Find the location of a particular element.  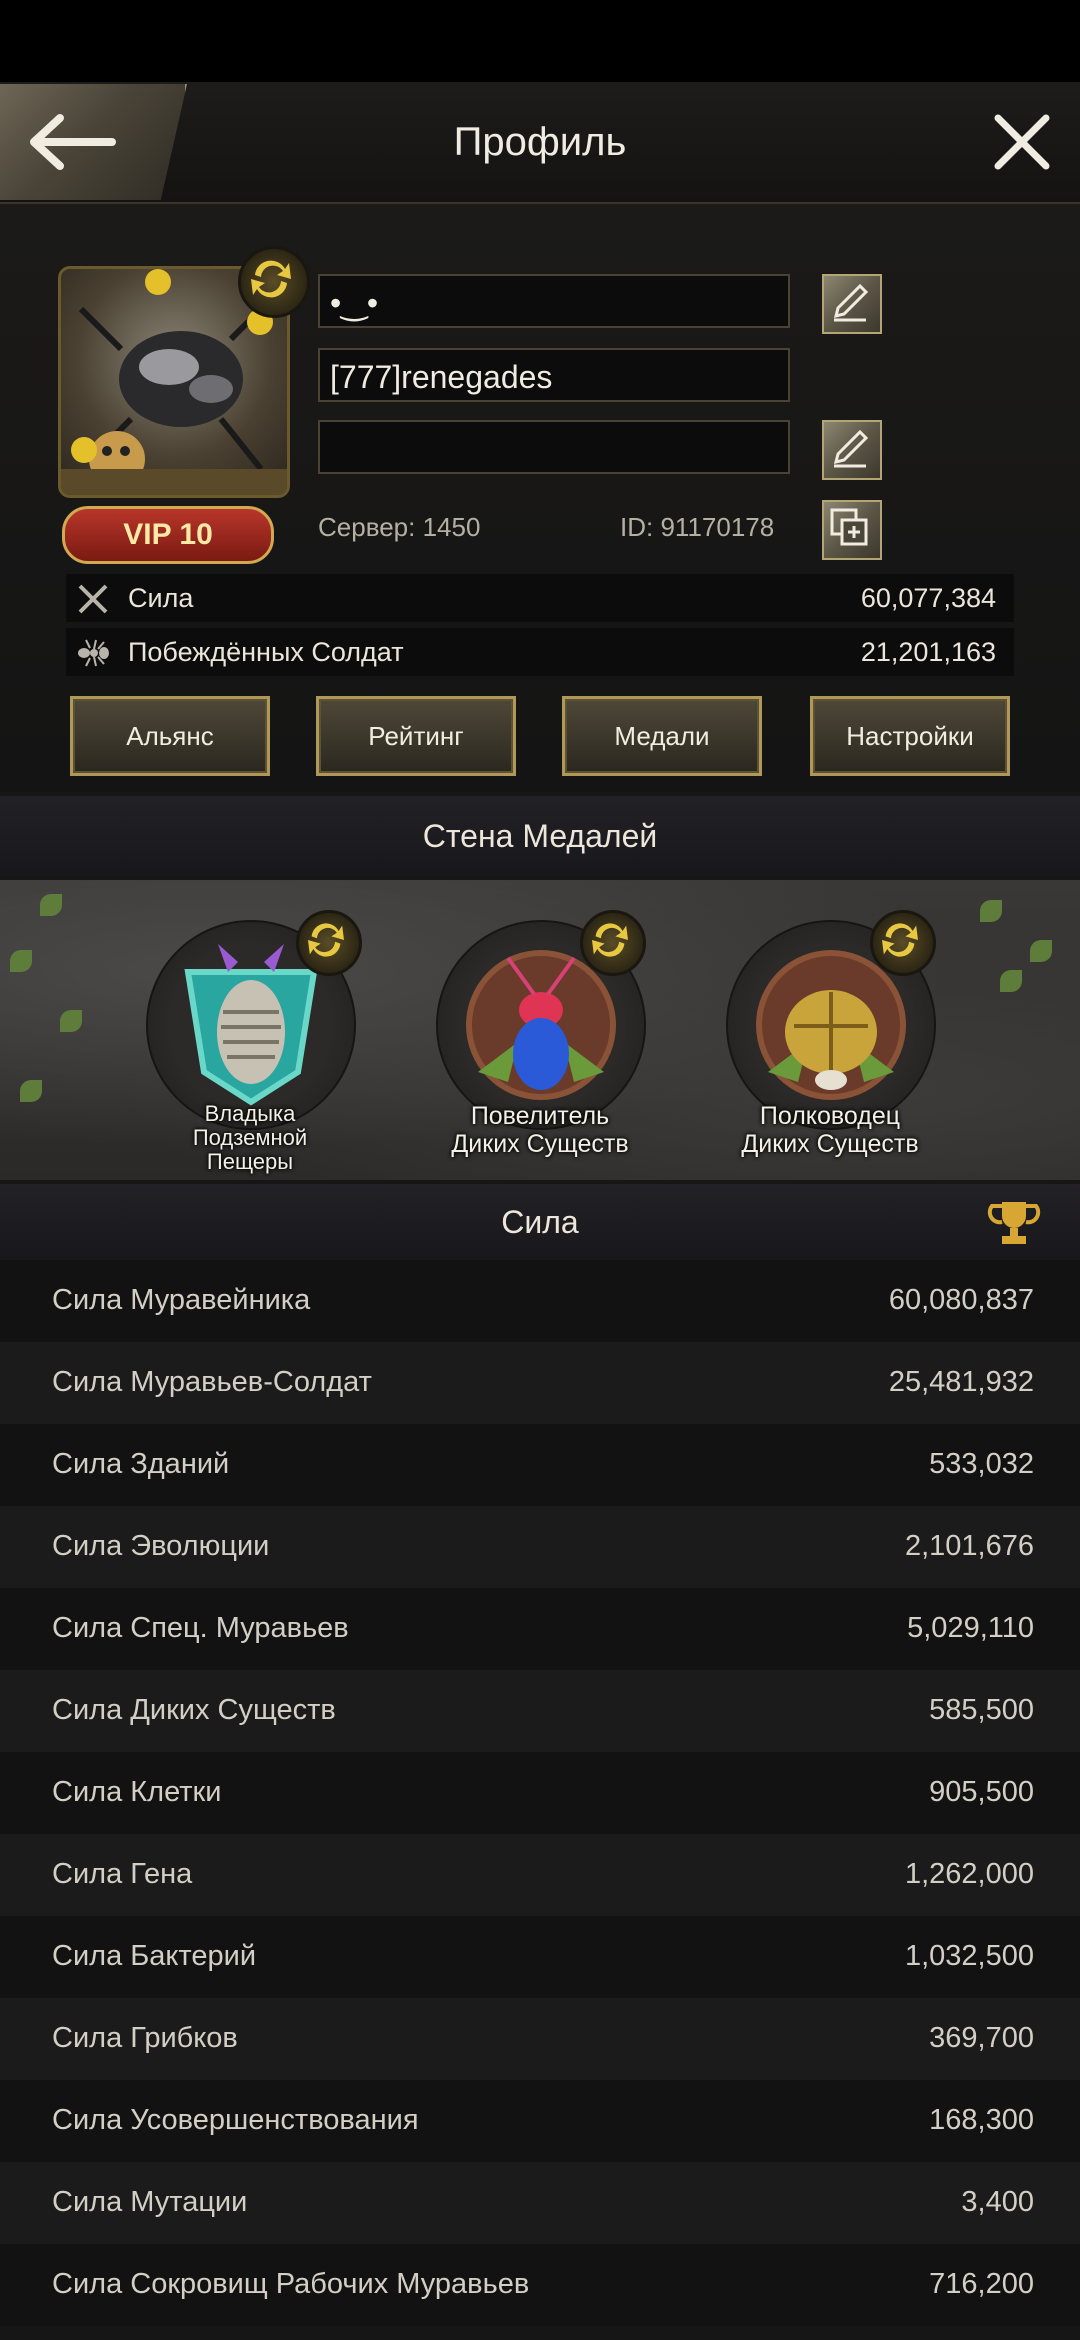

power-value: 1,262,000 is located at coordinates (969, 1874).